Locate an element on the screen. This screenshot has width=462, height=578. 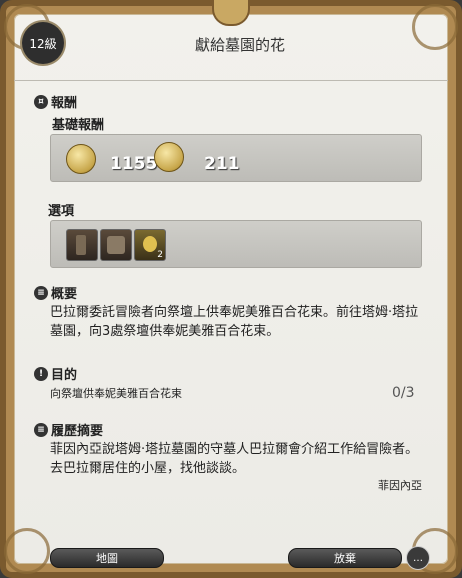
gil-icon is located at coordinates (169, 157).